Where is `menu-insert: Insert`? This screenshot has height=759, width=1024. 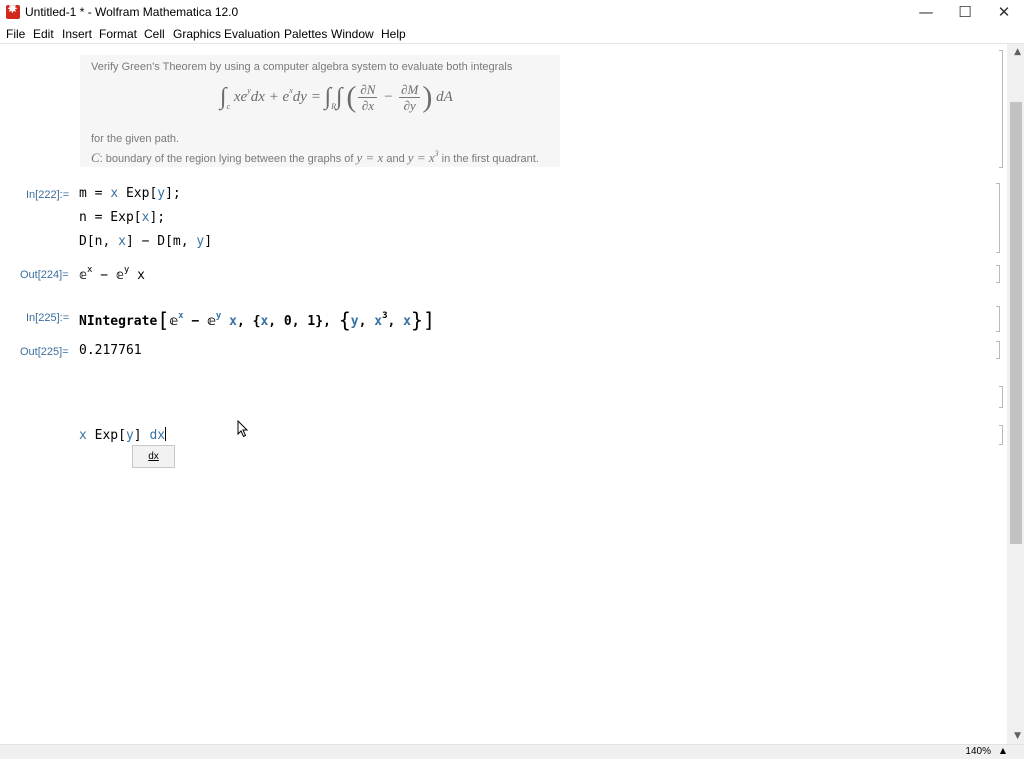
menu-insert: Insert is located at coordinates (77, 34).